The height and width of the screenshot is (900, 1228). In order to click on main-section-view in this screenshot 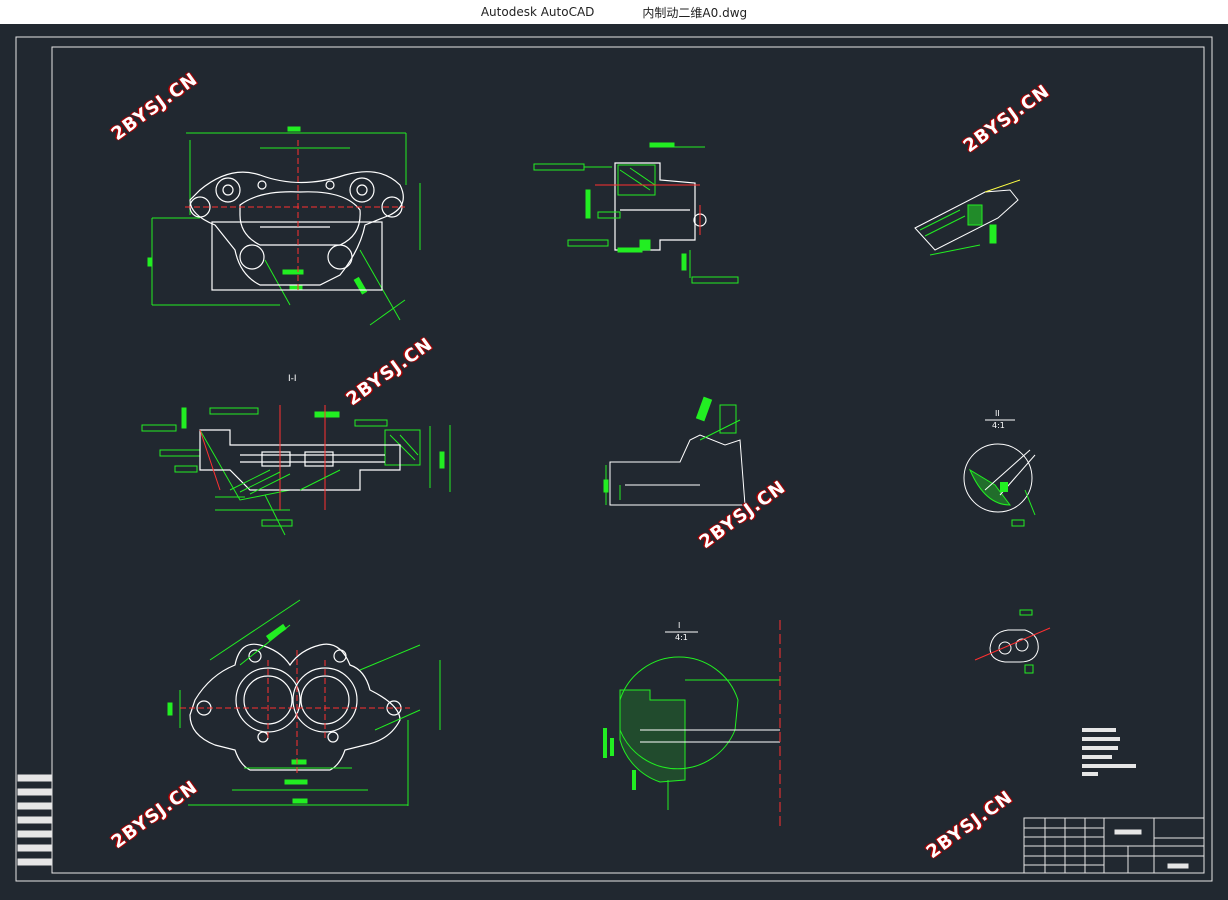, I will do `click(296, 470)`.